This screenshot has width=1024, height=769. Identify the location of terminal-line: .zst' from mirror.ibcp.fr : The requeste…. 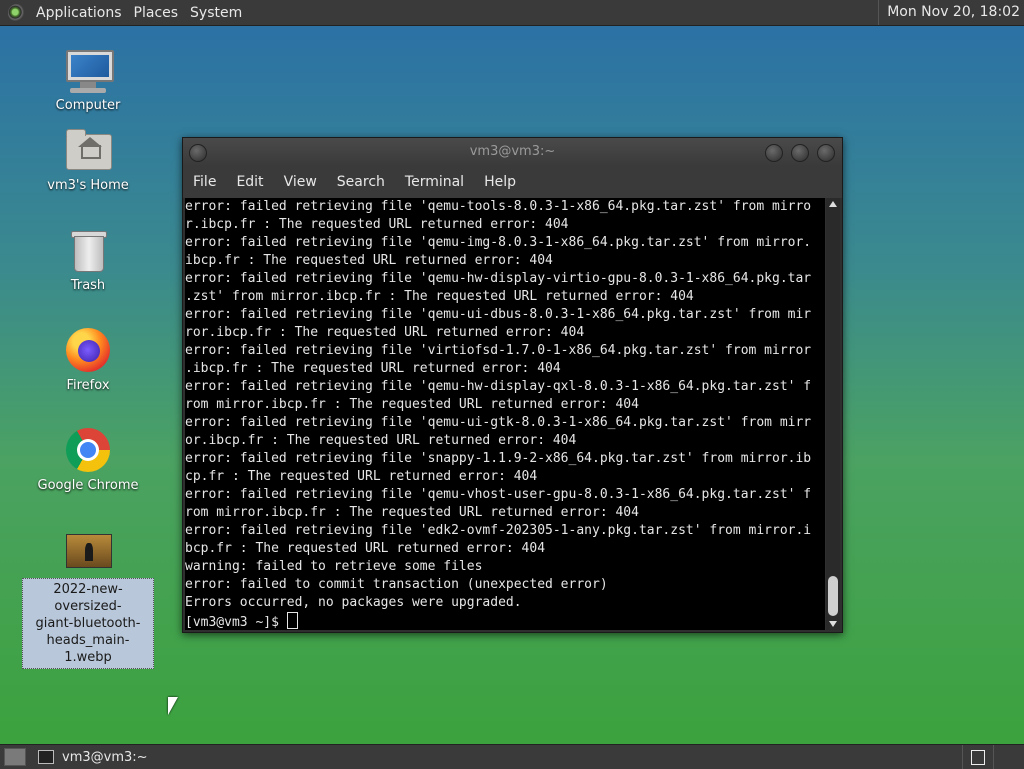
(439, 296).